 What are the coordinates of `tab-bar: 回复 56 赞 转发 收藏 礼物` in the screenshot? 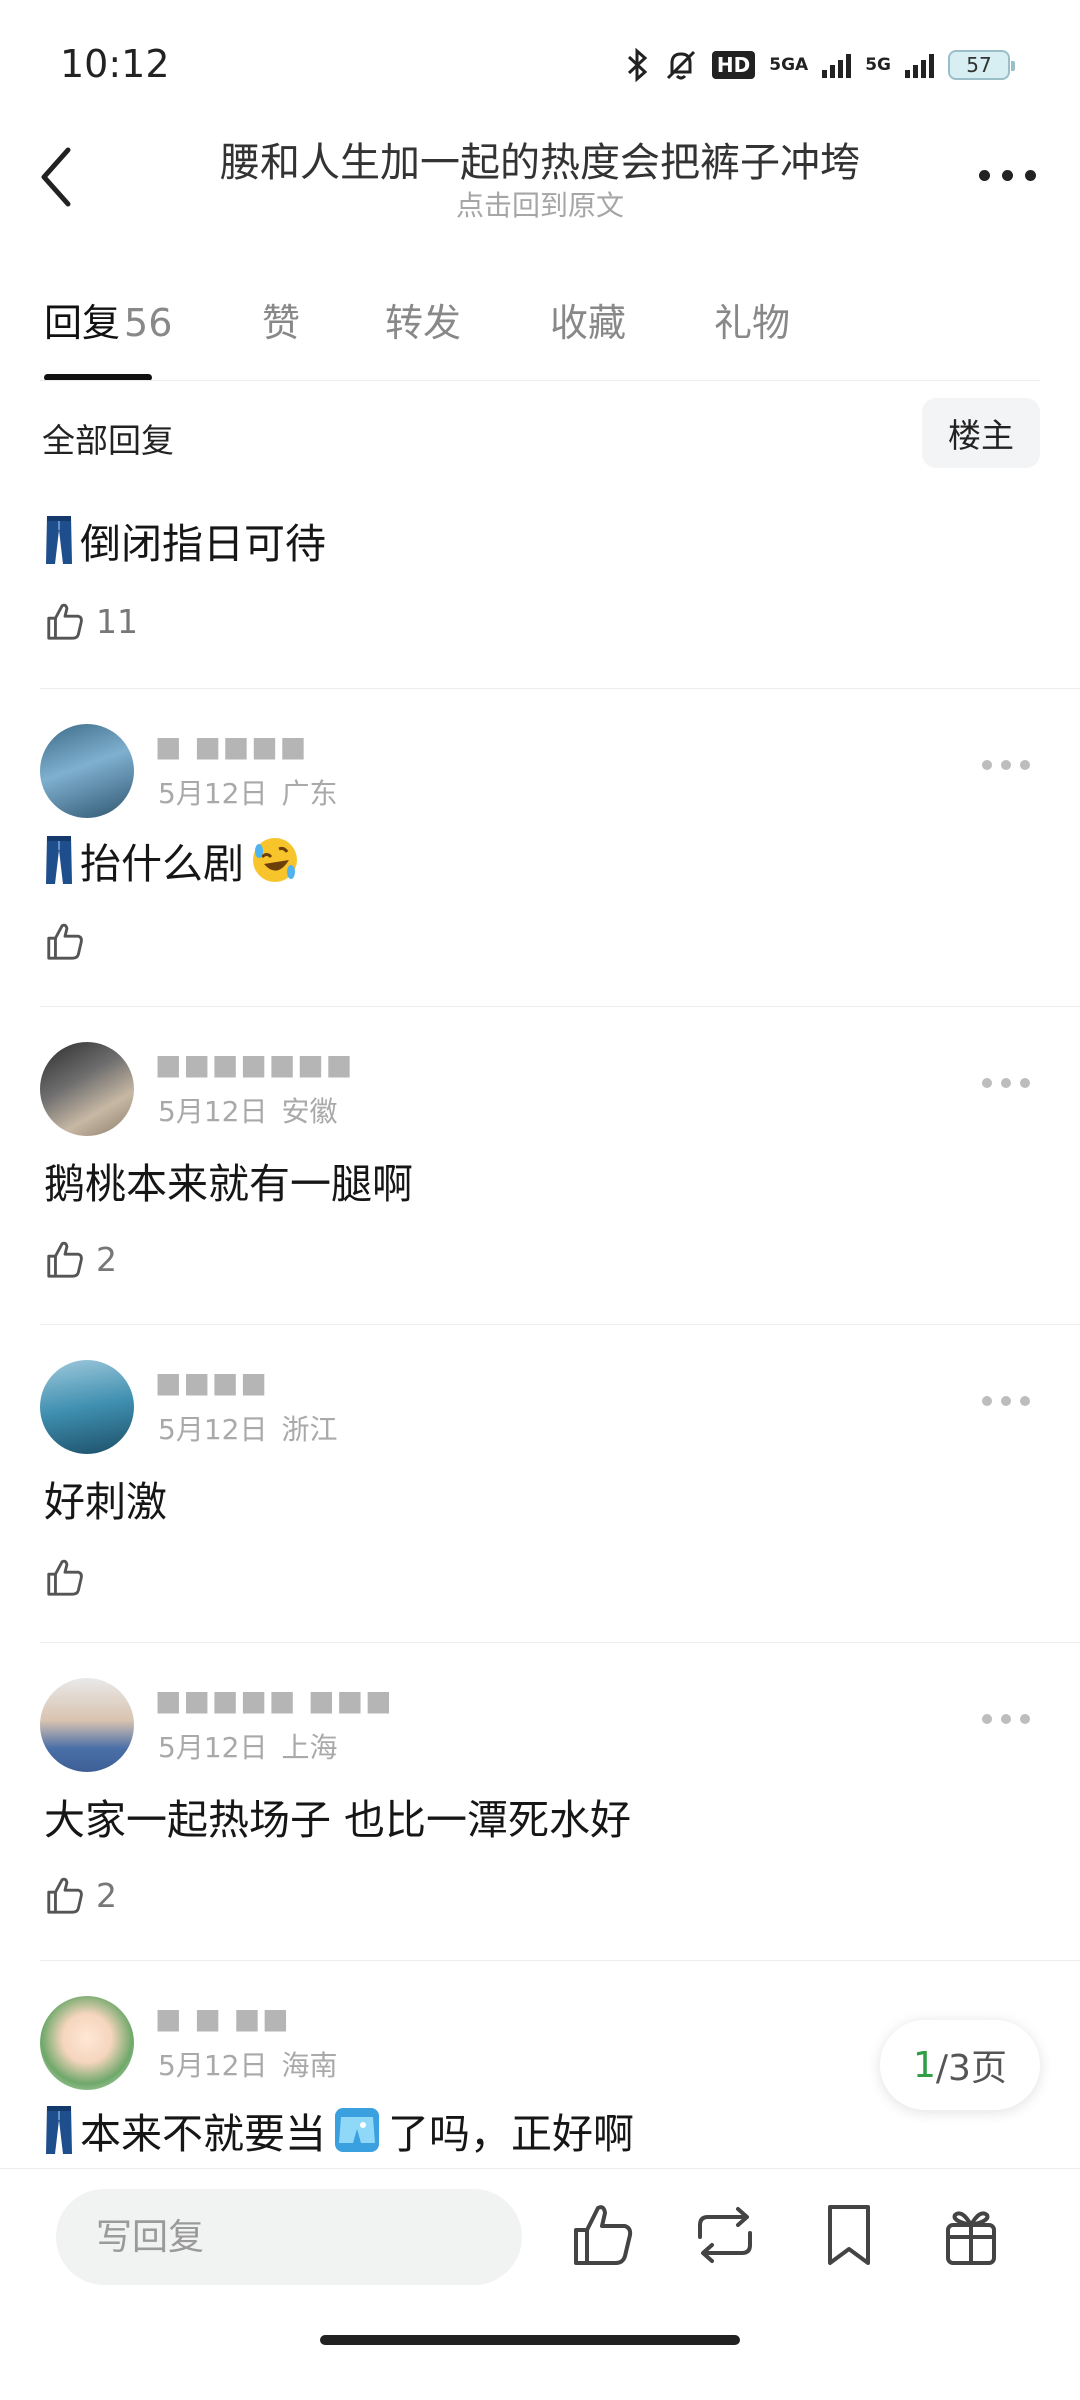 It's located at (540, 325).